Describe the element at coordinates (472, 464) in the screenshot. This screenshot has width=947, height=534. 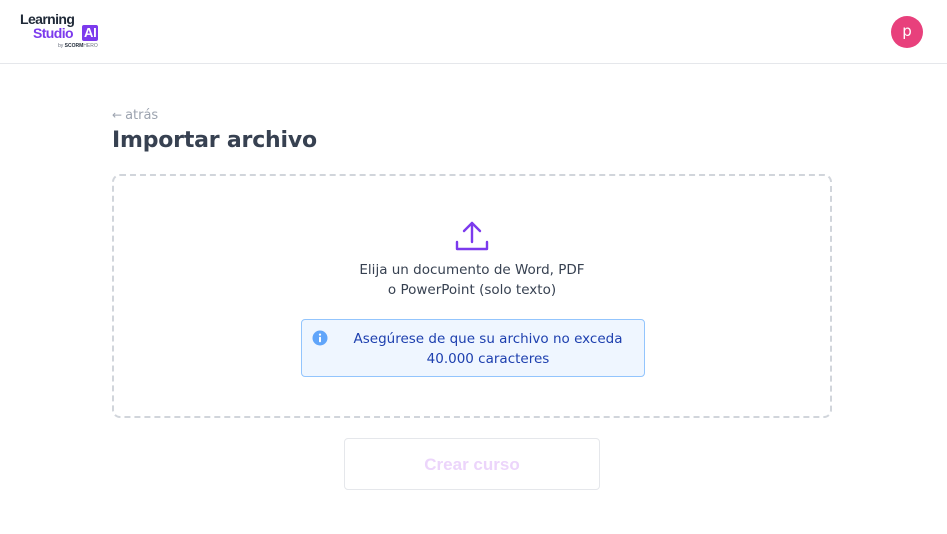
I see `create-course-button: Crear curso` at that location.